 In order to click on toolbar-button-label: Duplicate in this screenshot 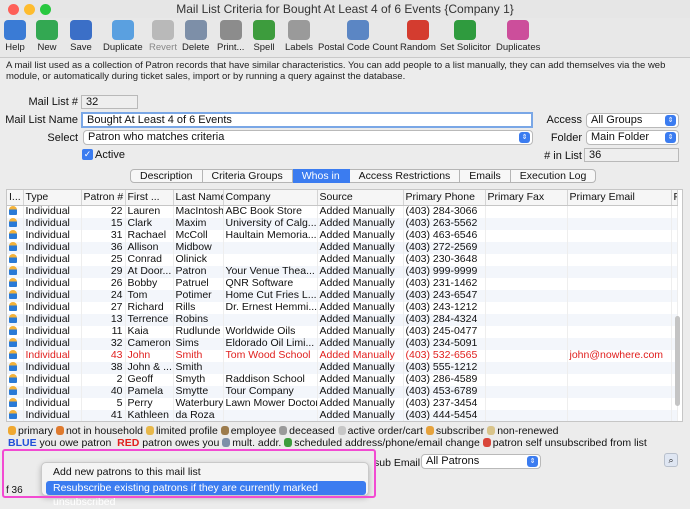, I will do `click(123, 47)`.